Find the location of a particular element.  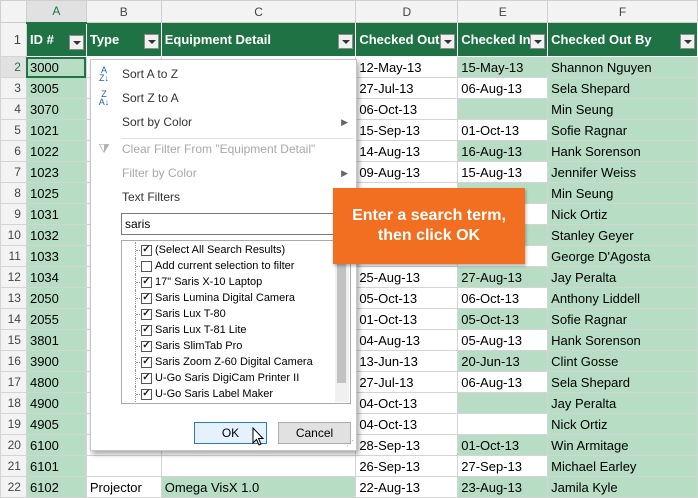

select-all-corner is located at coordinates (13, 11).